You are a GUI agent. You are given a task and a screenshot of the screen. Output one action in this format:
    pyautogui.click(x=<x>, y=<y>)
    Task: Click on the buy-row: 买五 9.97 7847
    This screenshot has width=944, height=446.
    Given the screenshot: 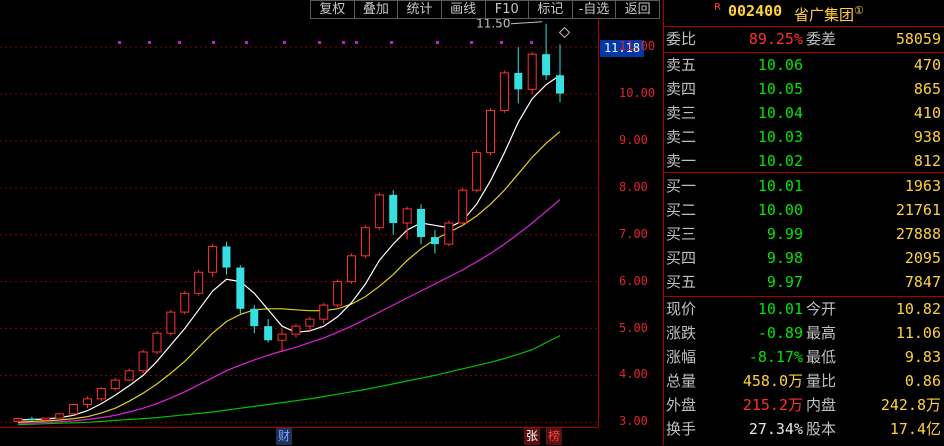 What is the action you would take?
    pyautogui.click(x=804, y=282)
    